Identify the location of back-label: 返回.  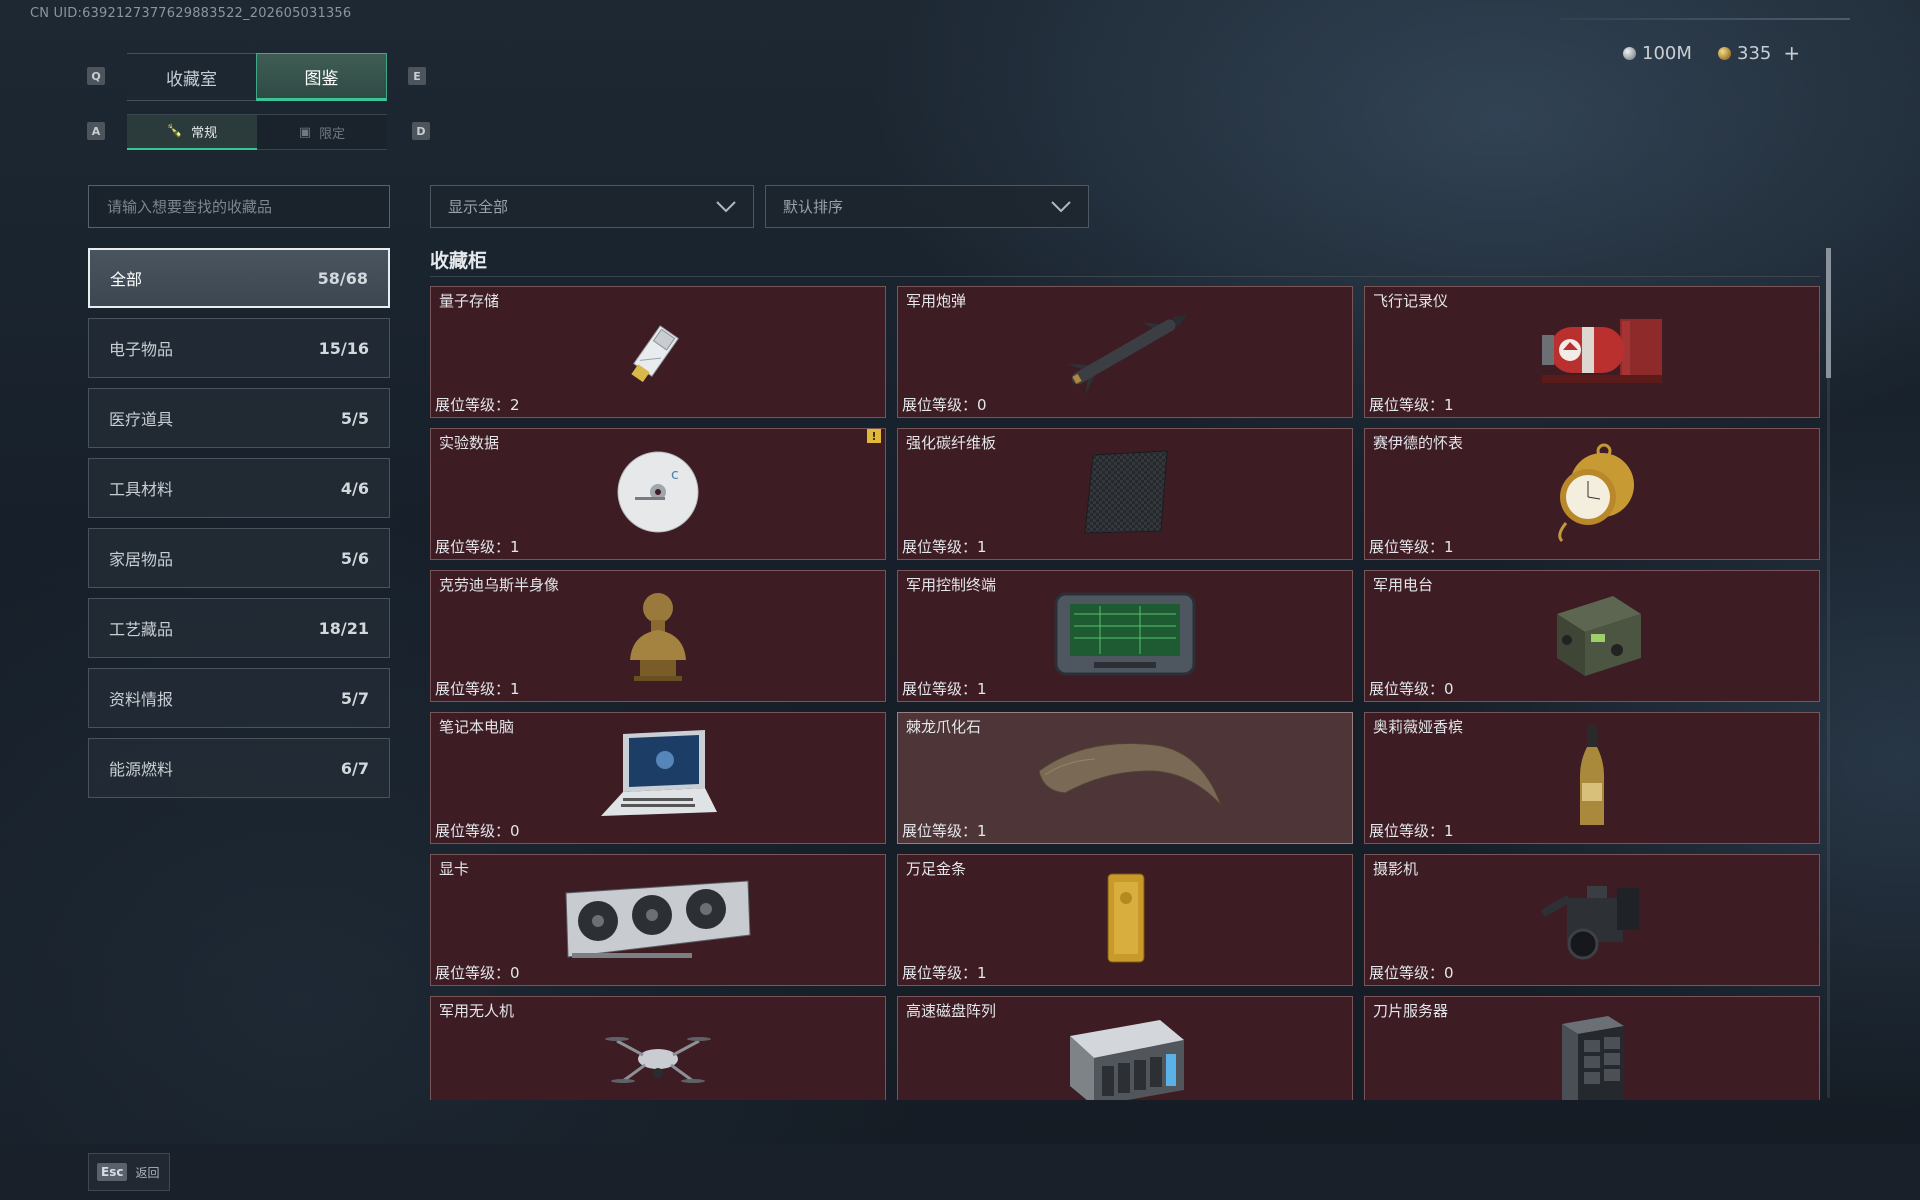
(147, 1172).